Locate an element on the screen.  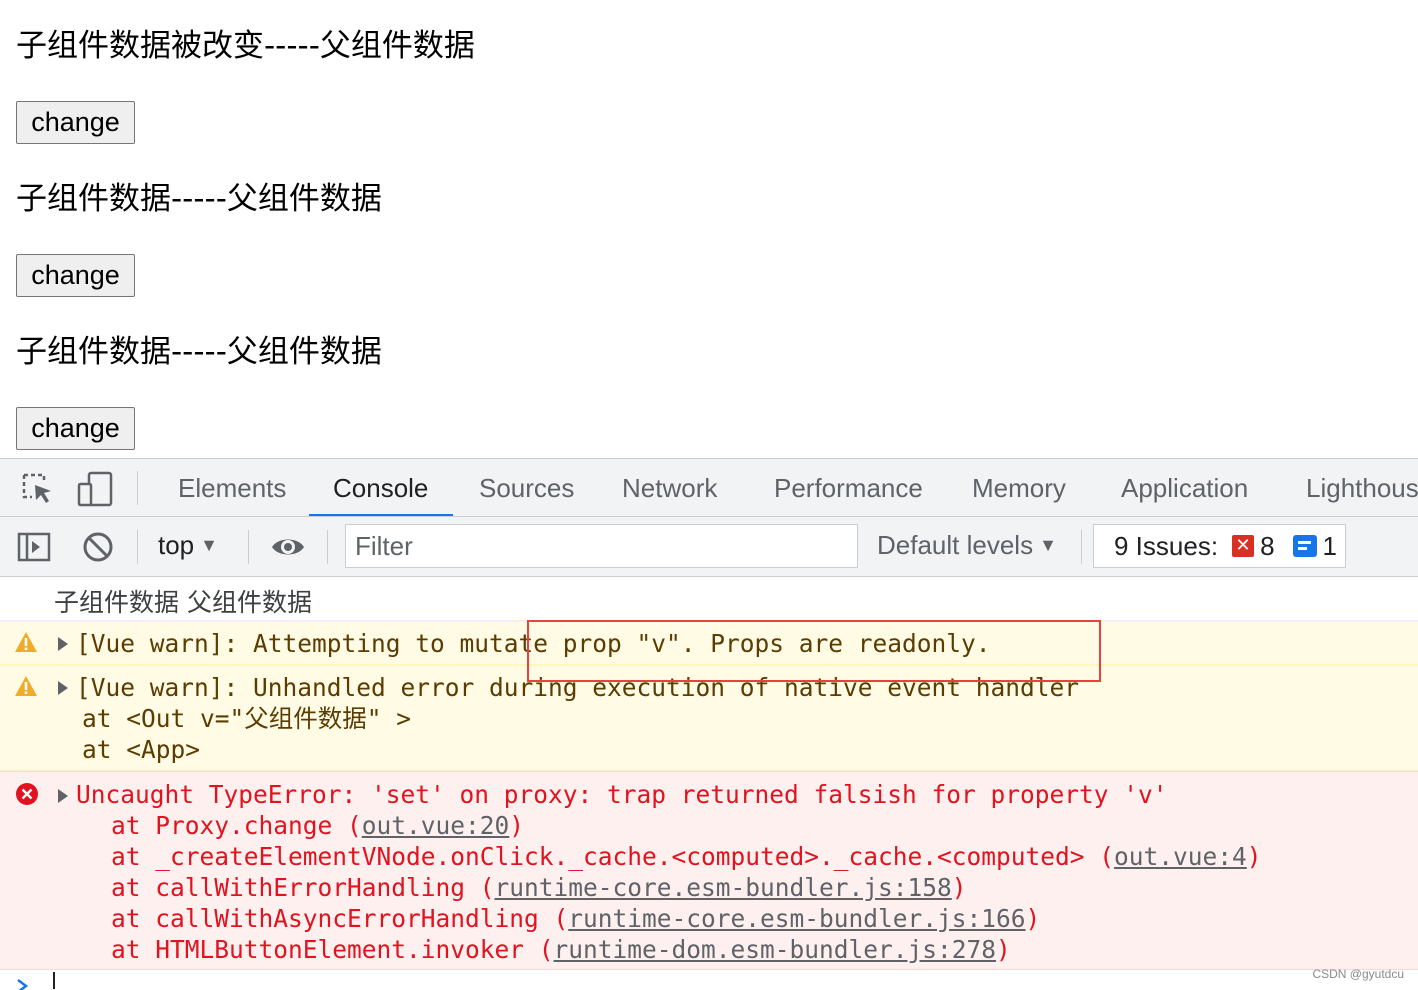
source-link: runtime-core.esm-bundler.js:158 is located at coordinates (723, 887).